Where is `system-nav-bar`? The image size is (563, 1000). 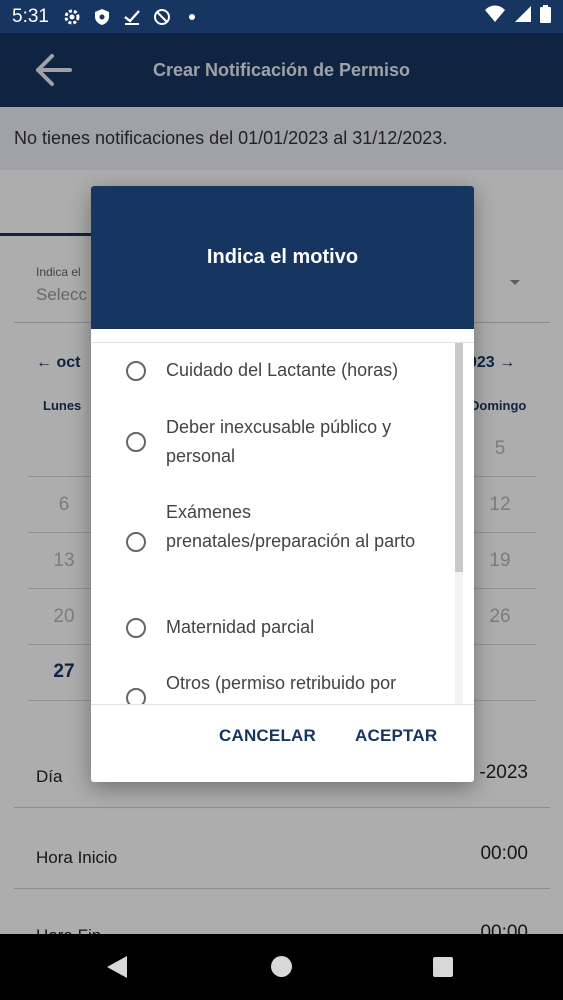
system-nav-bar is located at coordinates (281, 967).